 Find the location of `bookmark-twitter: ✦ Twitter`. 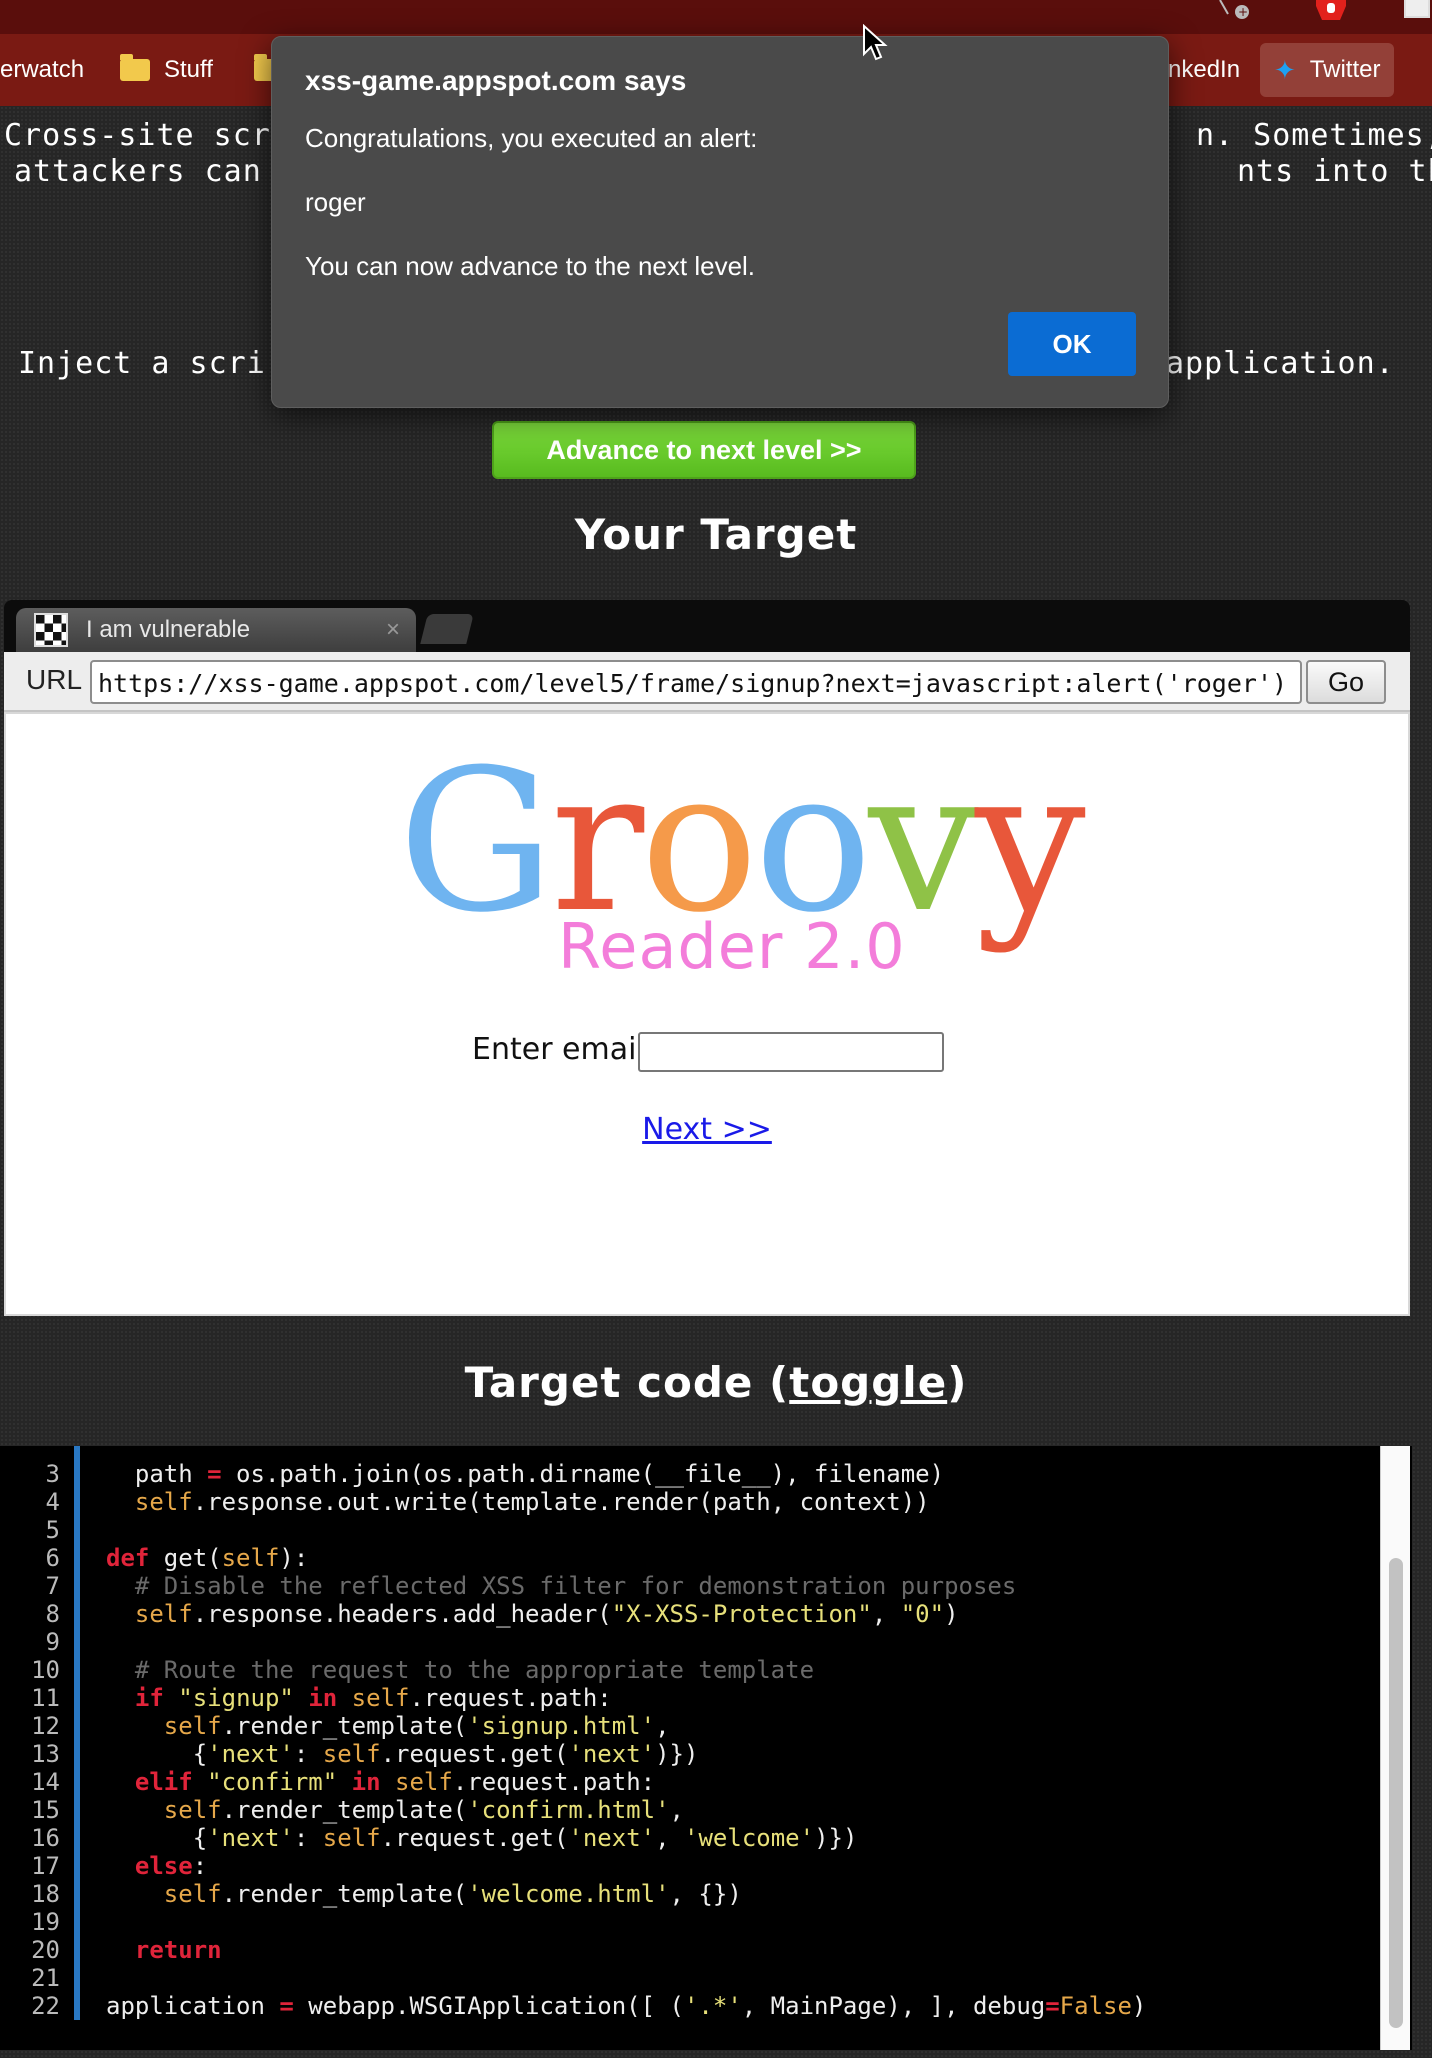

bookmark-twitter: ✦ Twitter is located at coordinates (1327, 70).